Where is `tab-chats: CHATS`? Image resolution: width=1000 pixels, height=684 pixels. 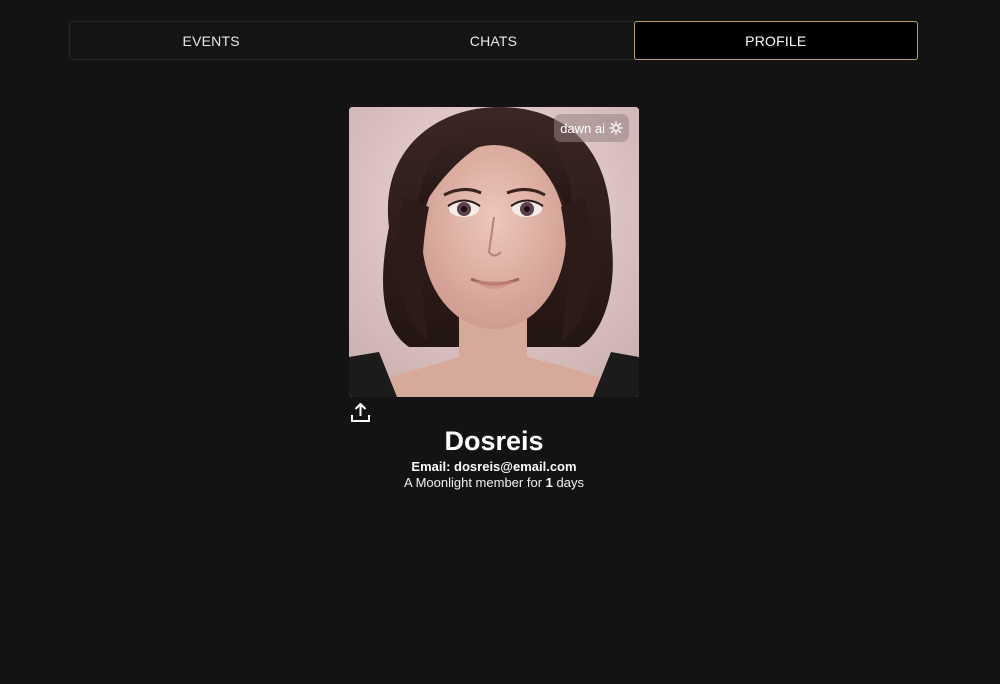
tab-chats: CHATS is located at coordinates (493, 40).